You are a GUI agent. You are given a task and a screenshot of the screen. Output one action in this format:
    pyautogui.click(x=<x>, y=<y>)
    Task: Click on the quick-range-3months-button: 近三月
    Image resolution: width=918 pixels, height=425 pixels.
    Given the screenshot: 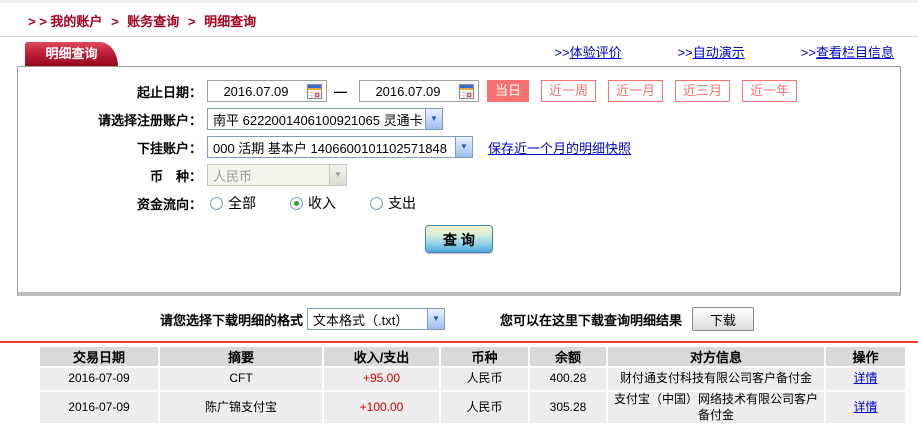 What is the action you would take?
    pyautogui.click(x=703, y=91)
    